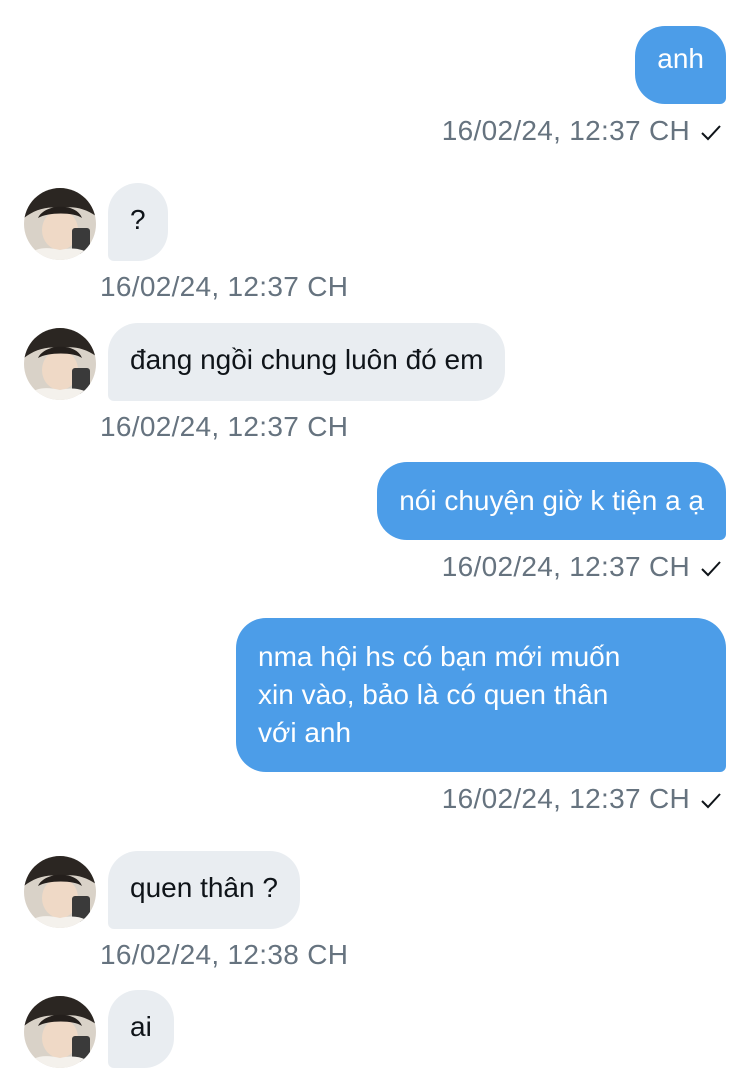 This screenshot has width=750, height=1070. I want to click on message-text: đang ngồi chung luôn đó em, so click(307, 359).